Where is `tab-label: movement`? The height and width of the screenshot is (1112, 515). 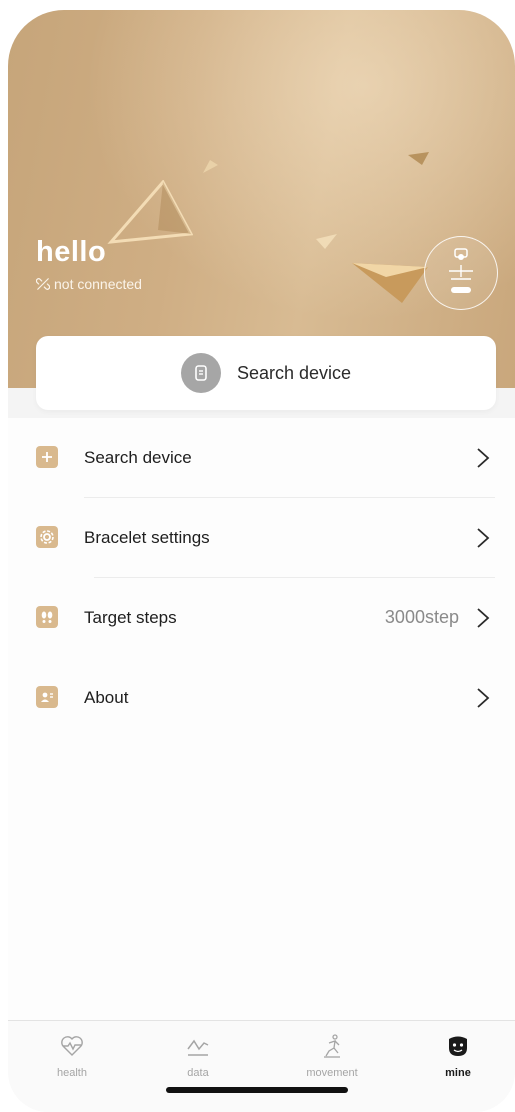
tab-label: movement is located at coordinates (332, 1073).